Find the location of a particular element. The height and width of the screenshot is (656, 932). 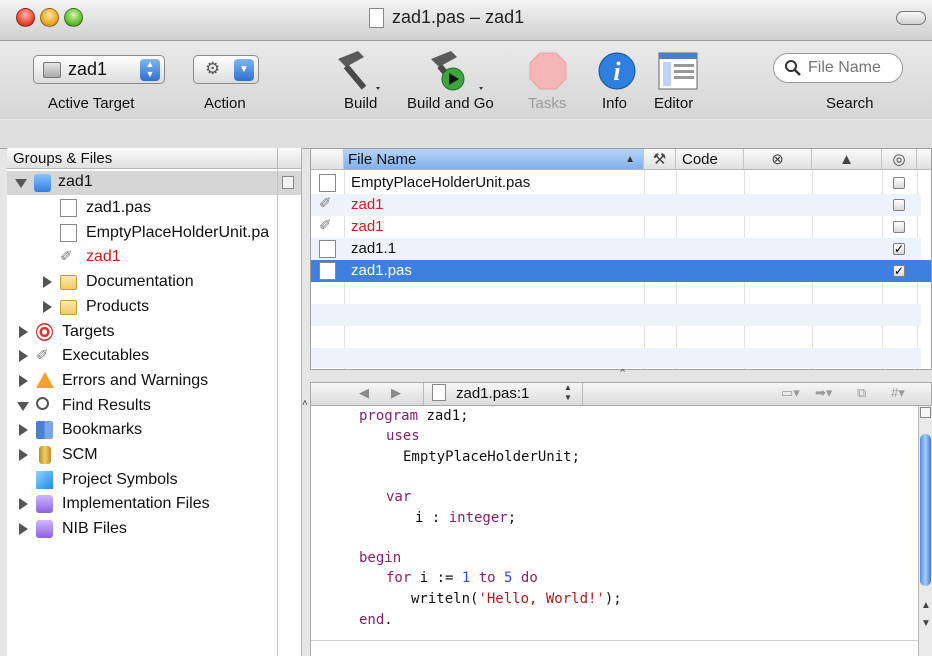

build-button: Build is located at coordinates (360, 82).